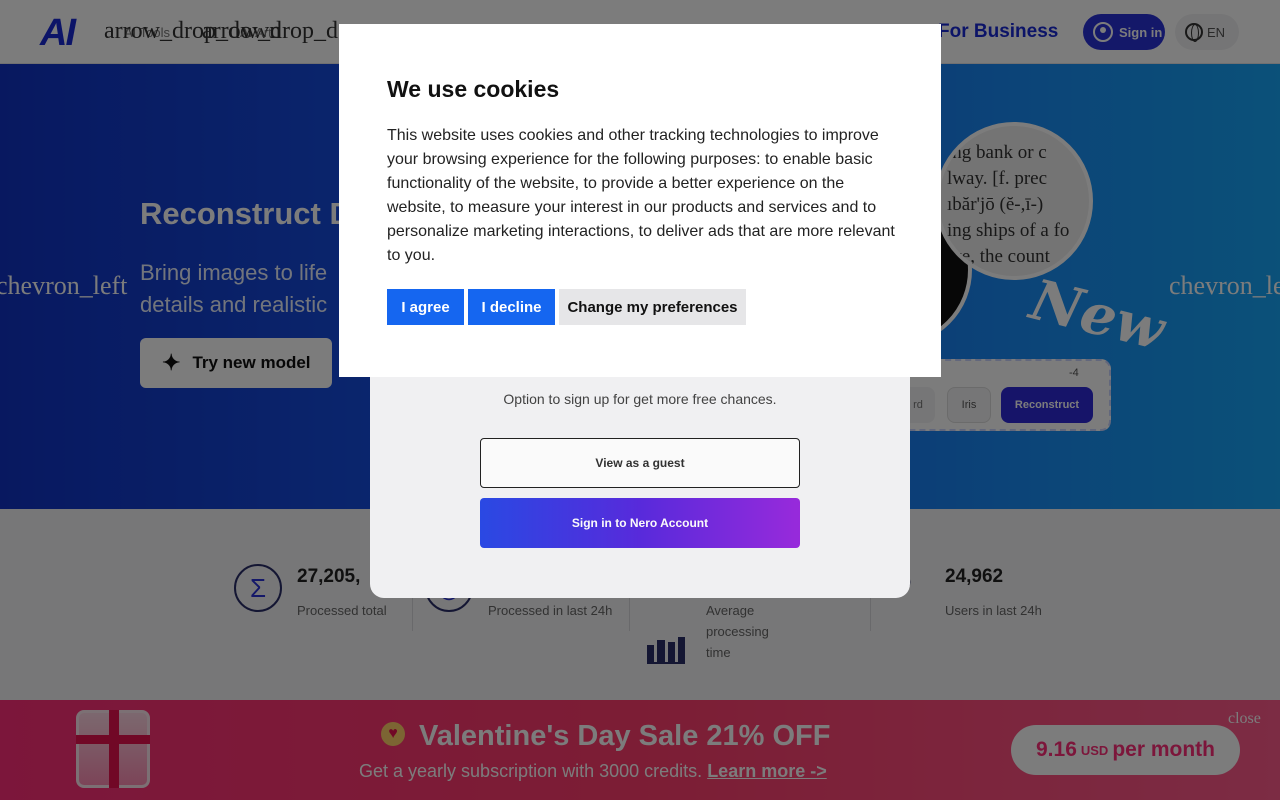  I want to click on cookie-title: We use cookies, so click(473, 89).